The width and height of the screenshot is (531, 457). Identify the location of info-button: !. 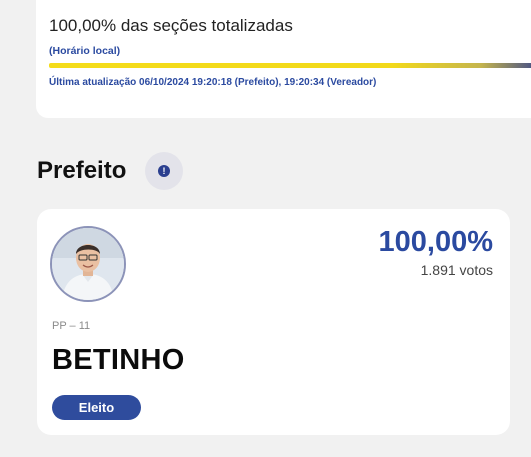
(164, 171).